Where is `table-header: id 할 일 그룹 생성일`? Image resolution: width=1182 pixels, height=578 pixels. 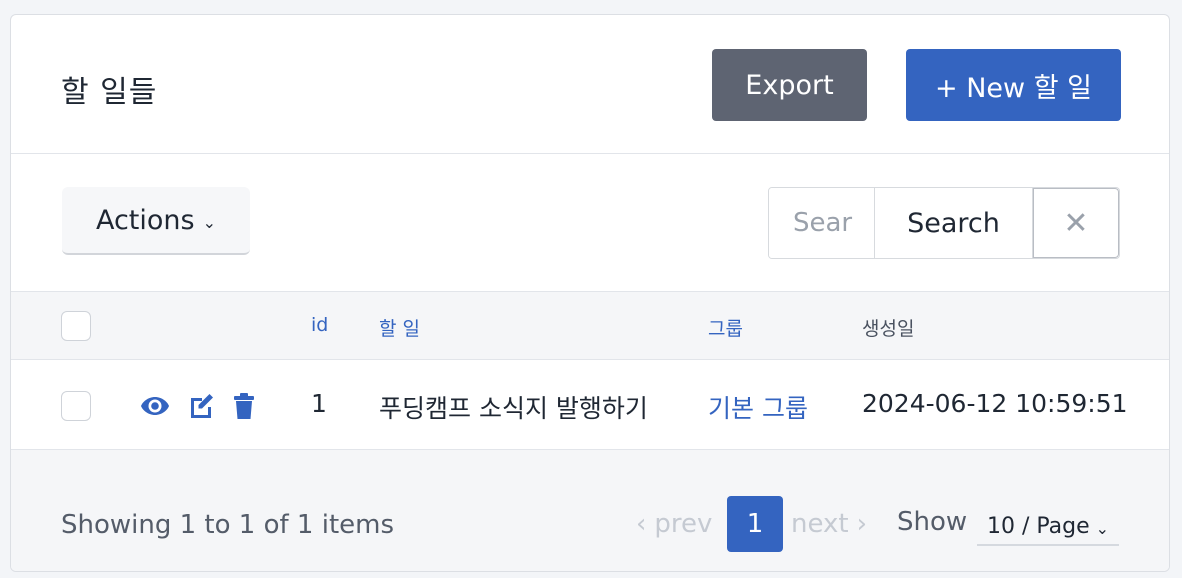
table-header: id 할 일 그룹 생성일 is located at coordinates (590, 326).